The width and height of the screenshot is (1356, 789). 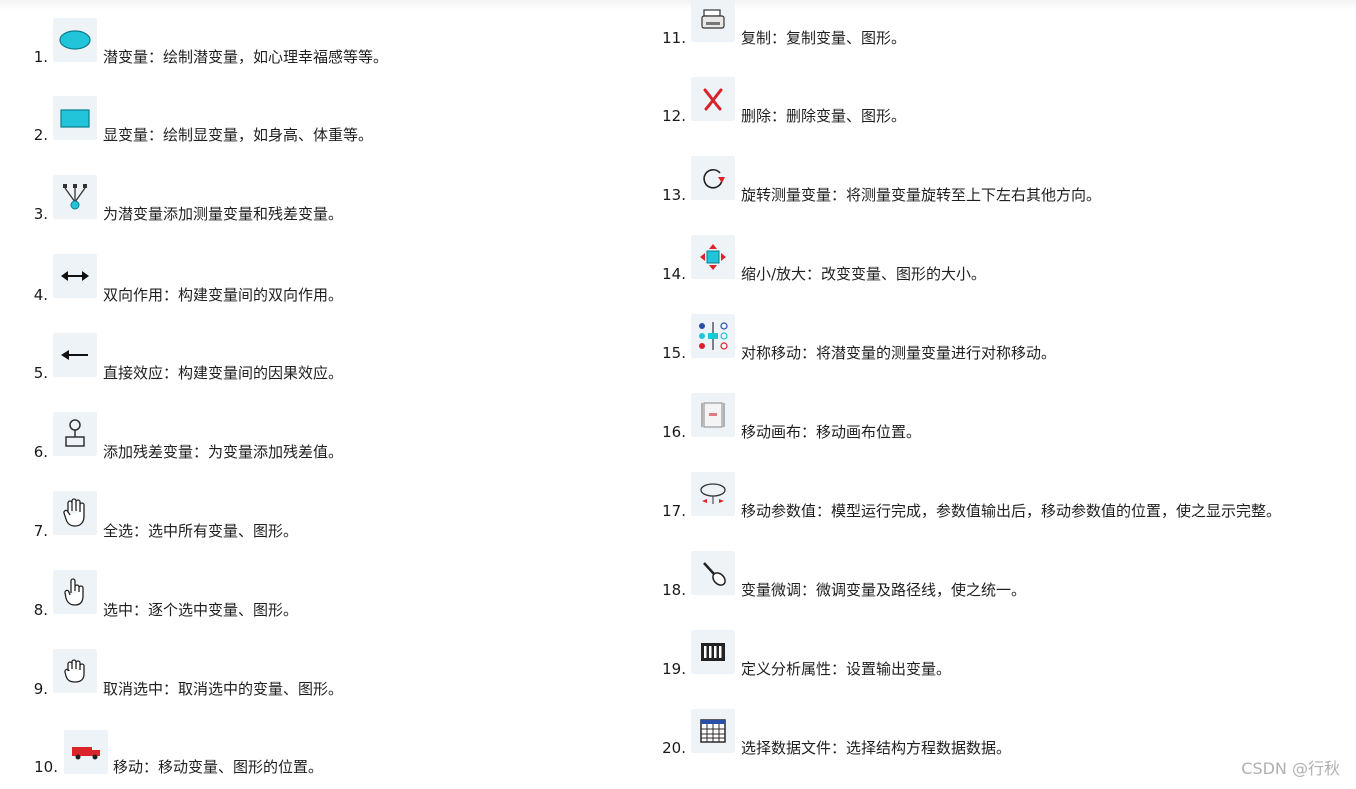 What do you see at coordinates (75, 355) in the screenshot?
I see `left-arrow-icon` at bounding box center [75, 355].